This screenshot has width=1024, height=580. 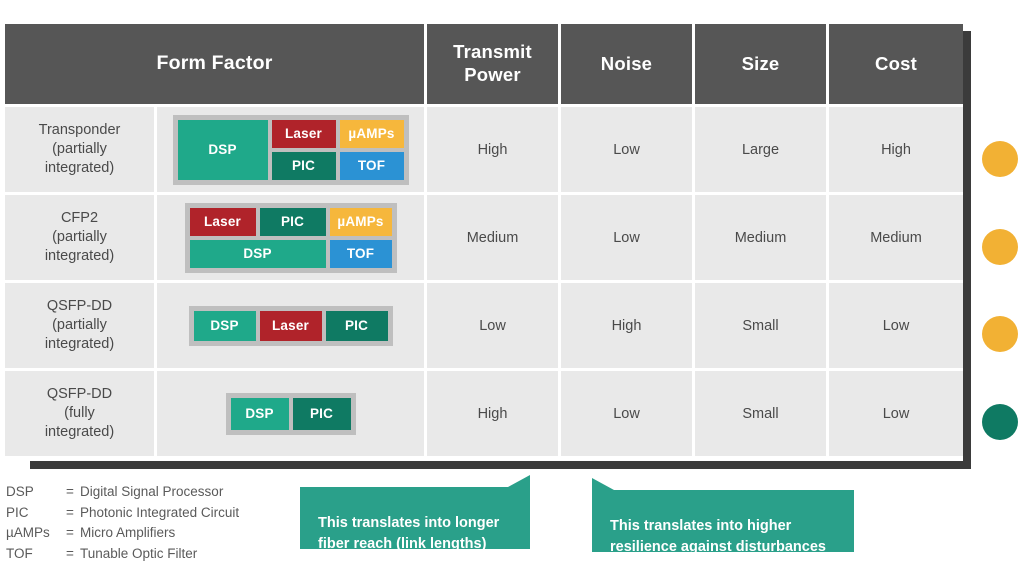 I want to click on column-header-noise: Noise, so click(x=626, y=64).